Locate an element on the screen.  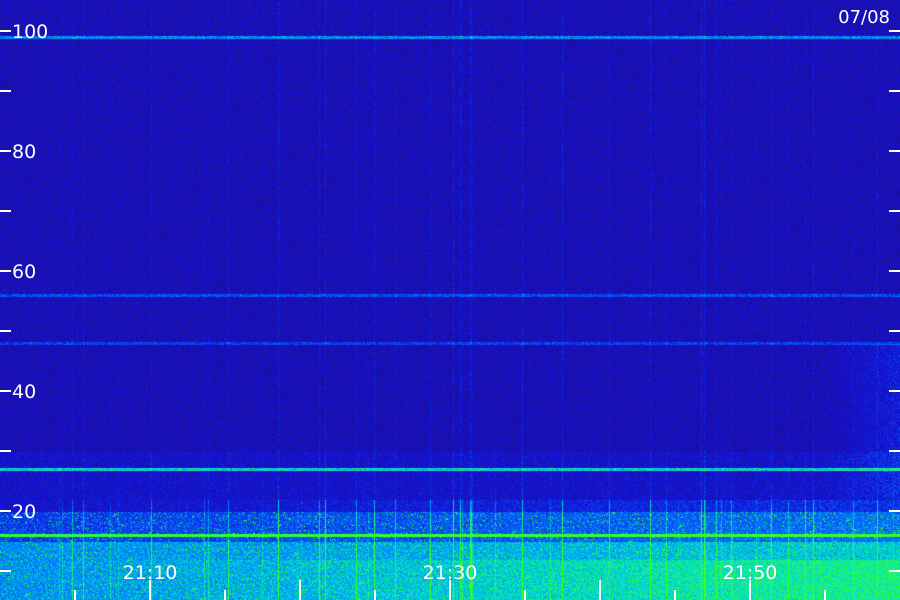
y-tick-label: 40 is located at coordinates (24, 392).